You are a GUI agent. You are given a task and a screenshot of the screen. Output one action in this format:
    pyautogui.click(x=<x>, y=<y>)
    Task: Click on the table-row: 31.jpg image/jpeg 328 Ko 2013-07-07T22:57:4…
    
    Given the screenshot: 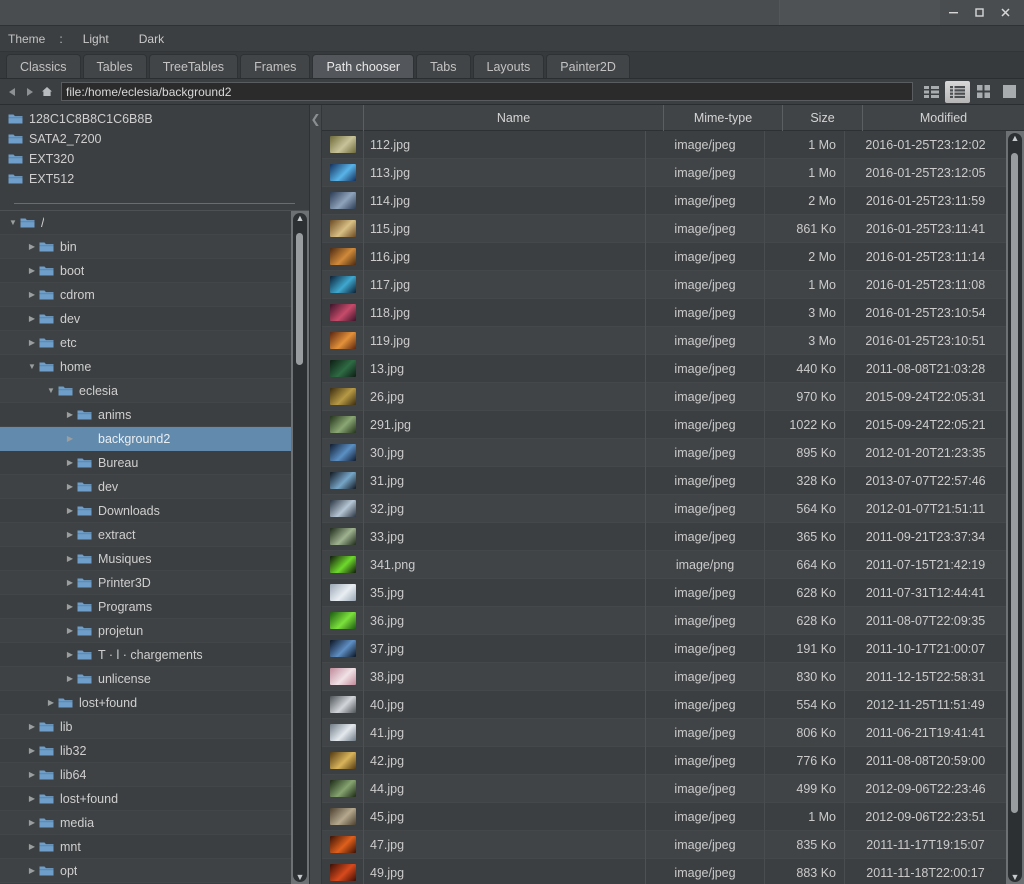 What is the action you would take?
    pyautogui.click(x=664, y=480)
    